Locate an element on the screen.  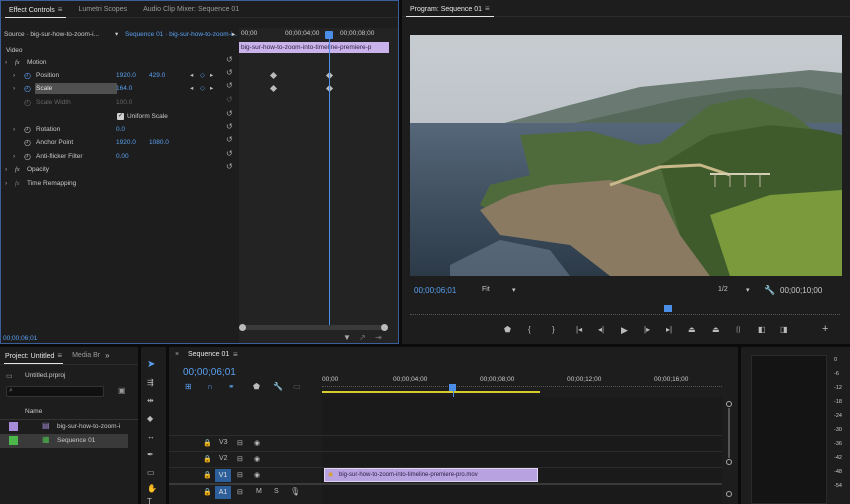
timeline-vertical-scrollbar is located at coordinates (728, 450).